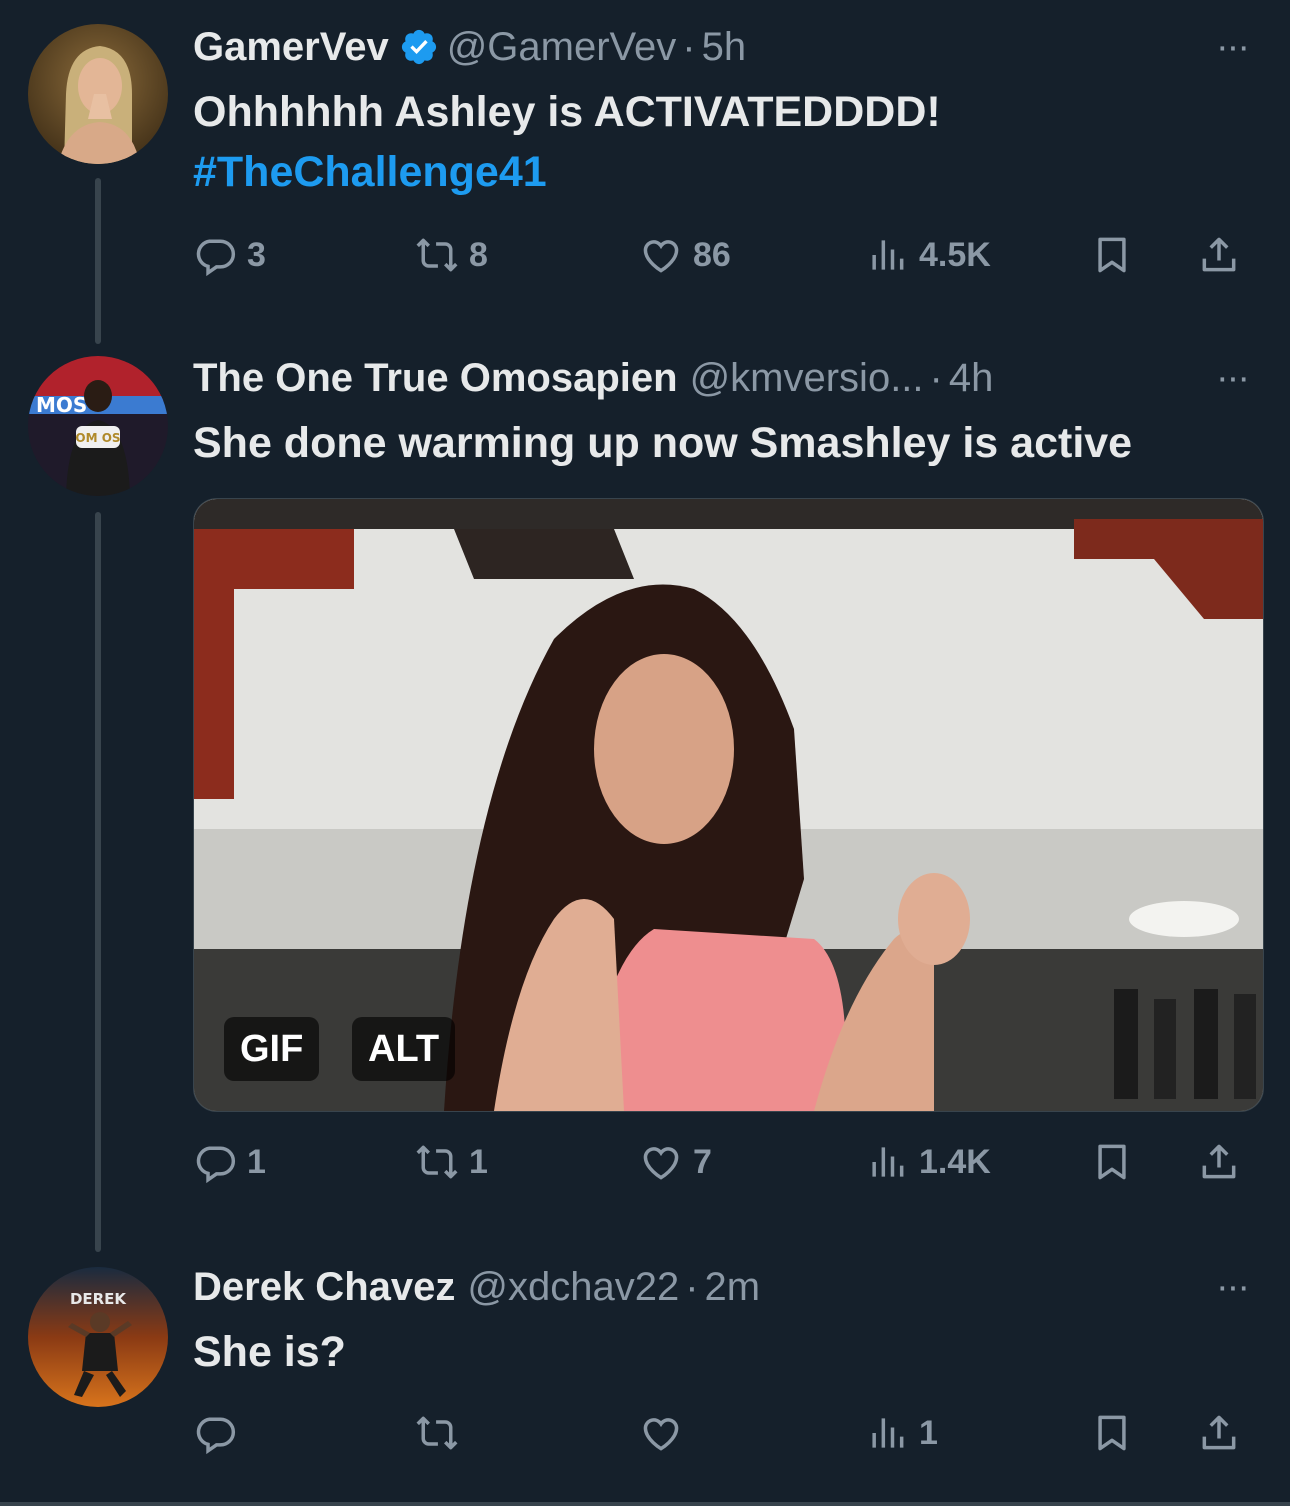 The image size is (1290, 1506). I want to click on timestamp: 2m, so click(733, 1287).